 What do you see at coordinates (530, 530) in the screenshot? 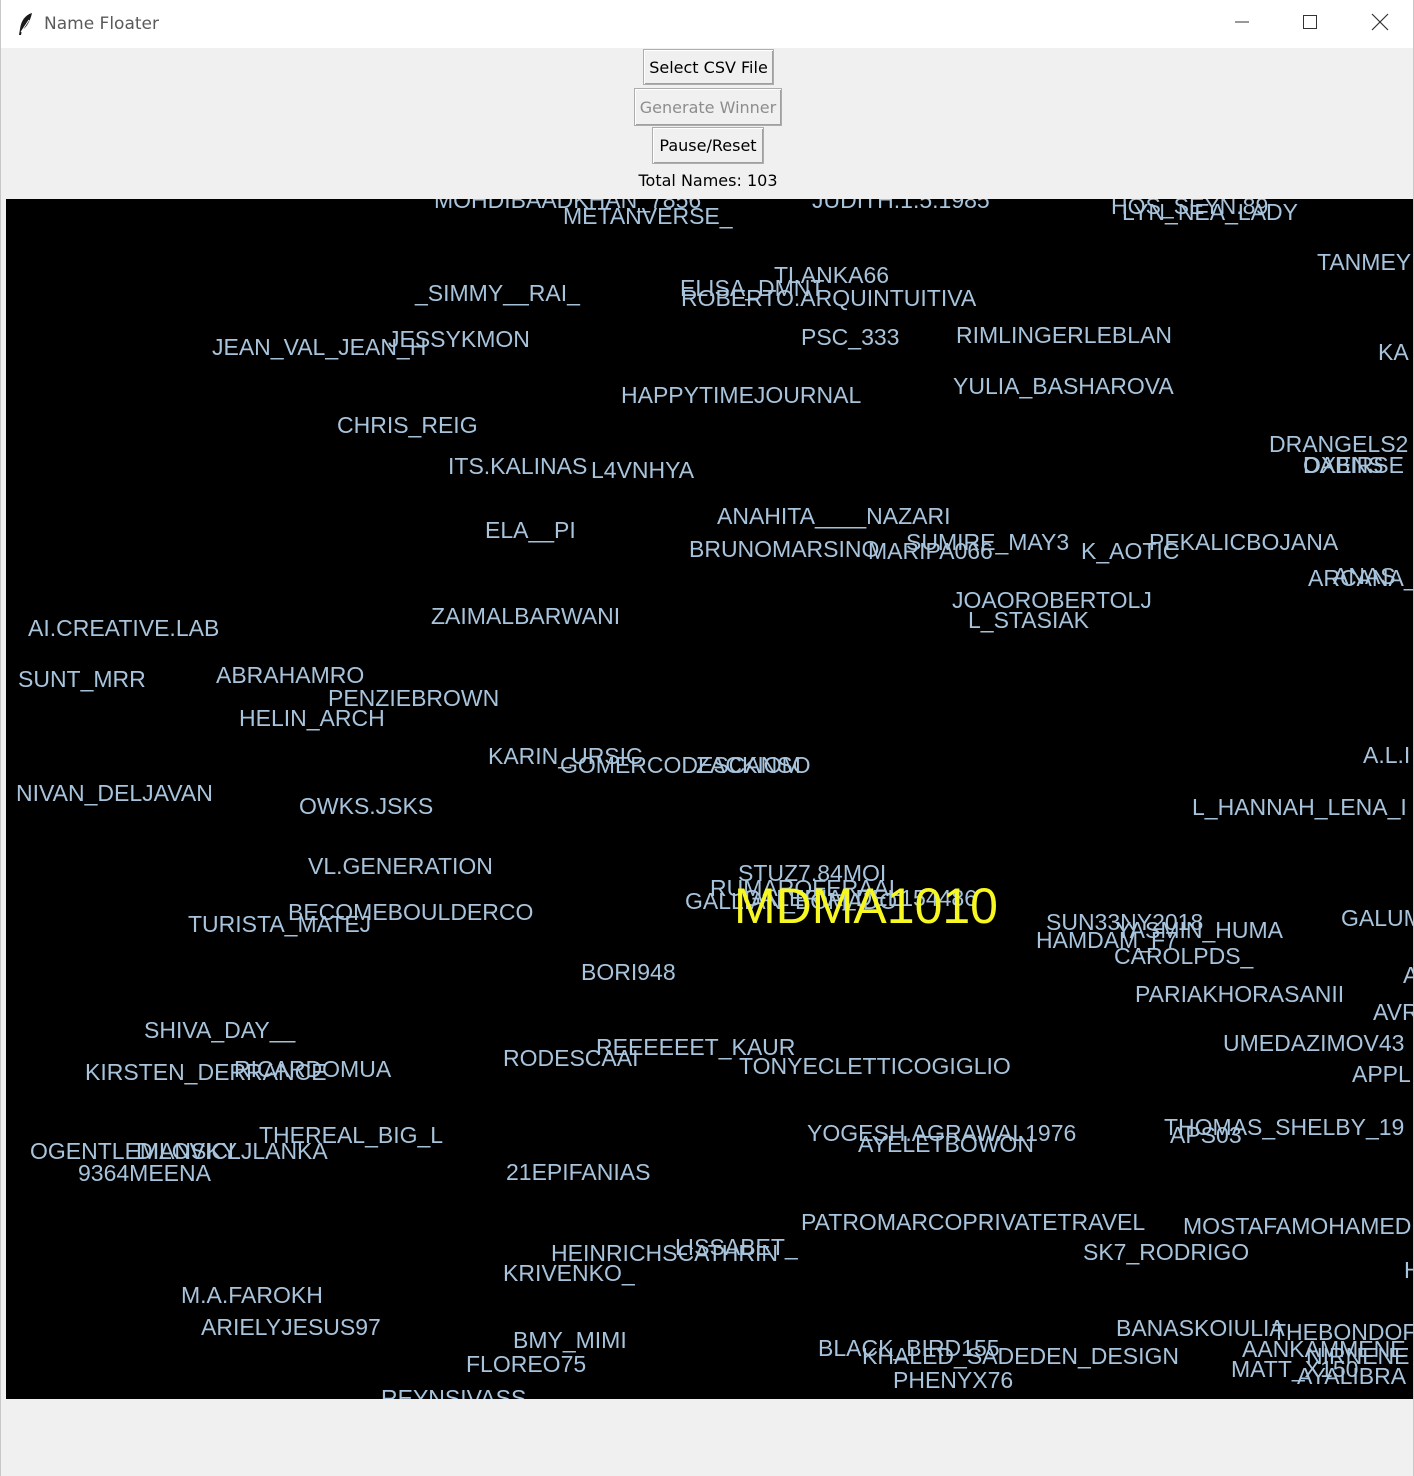
I see `floating-name: ELA__PI` at bounding box center [530, 530].